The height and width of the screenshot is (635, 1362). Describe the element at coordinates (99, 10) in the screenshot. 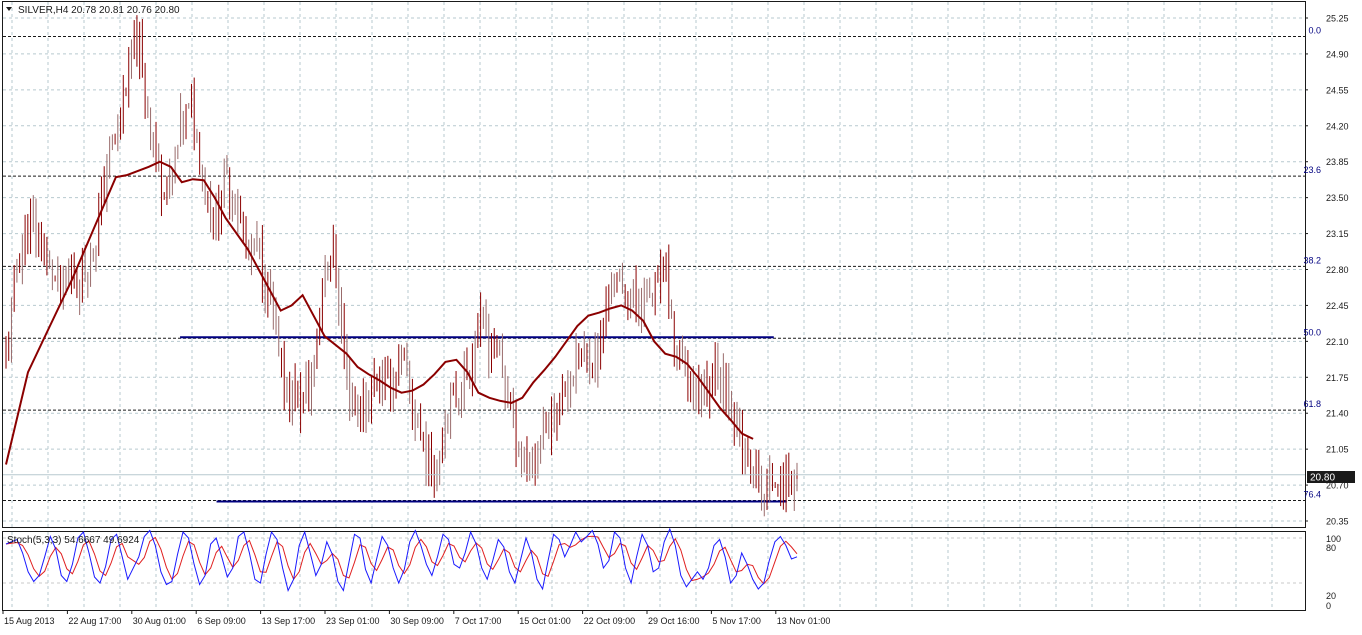

I see `chart-title: SILVER,H4 20.78 20.81 20.76 20.80` at that location.